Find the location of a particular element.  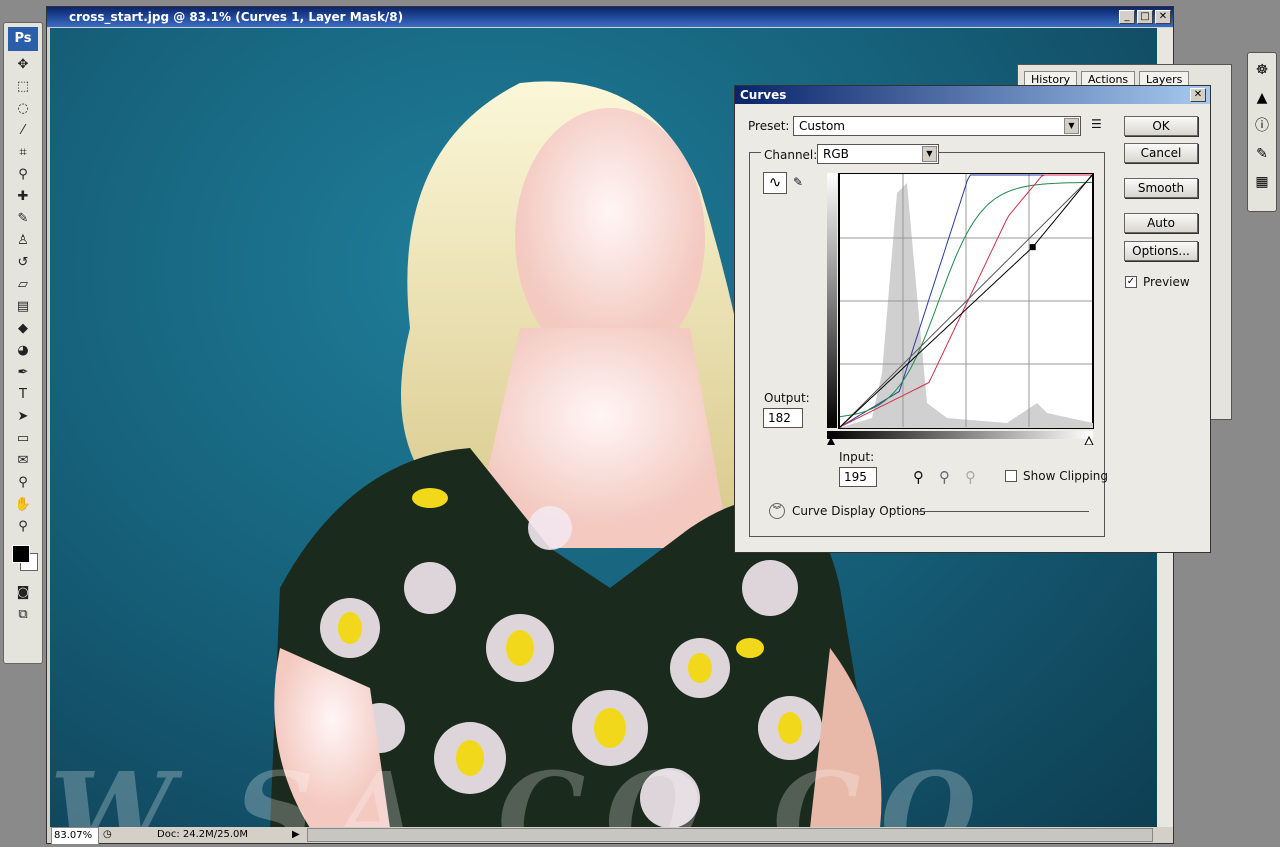

toolbox: Ps ✥ ⬚ ◌ ⁄ ⌗ ⚲ ✚ ✎ ♙ ↺ ▱ ▤ ◆ ◕ ✒ T ➤ ▭ ✉ ⚲ ✋ ⚲ ◙ ⧉ is located at coordinates (23, 343).